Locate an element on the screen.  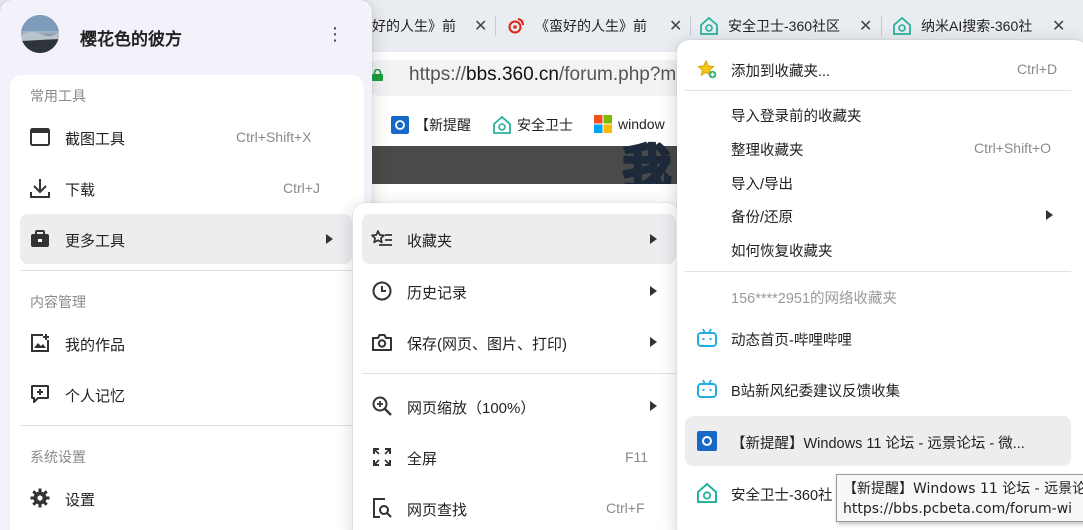
download-icon is located at coordinates (40, 188).